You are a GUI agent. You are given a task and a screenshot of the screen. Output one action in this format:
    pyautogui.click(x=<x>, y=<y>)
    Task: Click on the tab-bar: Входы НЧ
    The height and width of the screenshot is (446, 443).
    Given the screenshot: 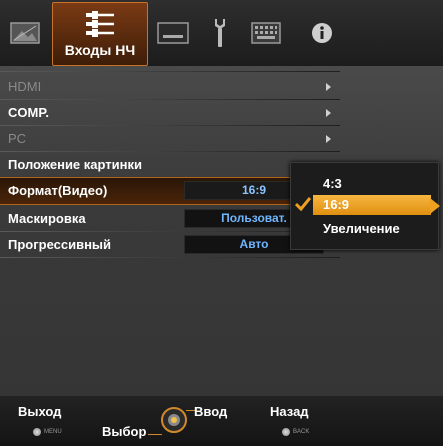 What is the action you would take?
    pyautogui.click(x=221, y=33)
    